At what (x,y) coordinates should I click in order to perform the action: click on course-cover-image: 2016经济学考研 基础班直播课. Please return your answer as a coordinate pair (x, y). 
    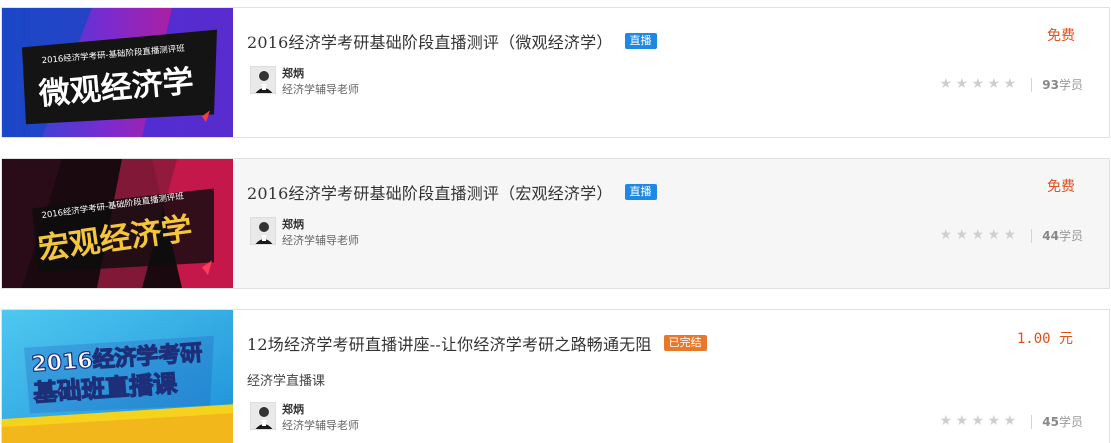
    Looking at the image, I should click on (117, 376).